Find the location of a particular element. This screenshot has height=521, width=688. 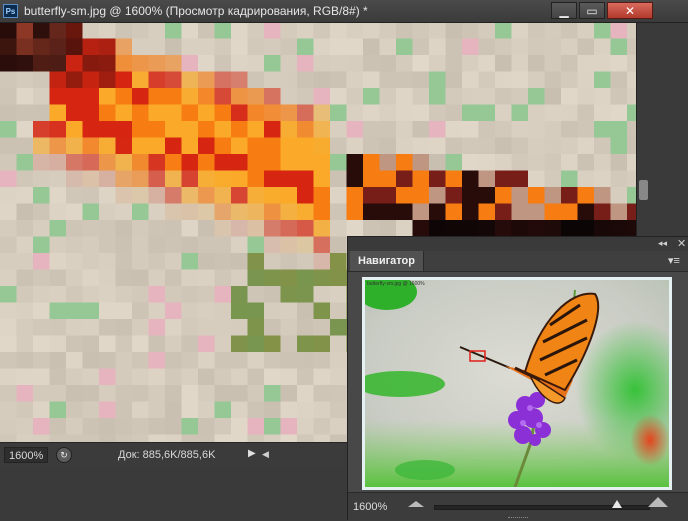

vertical-scroll-thumb is located at coordinates (643, 190).